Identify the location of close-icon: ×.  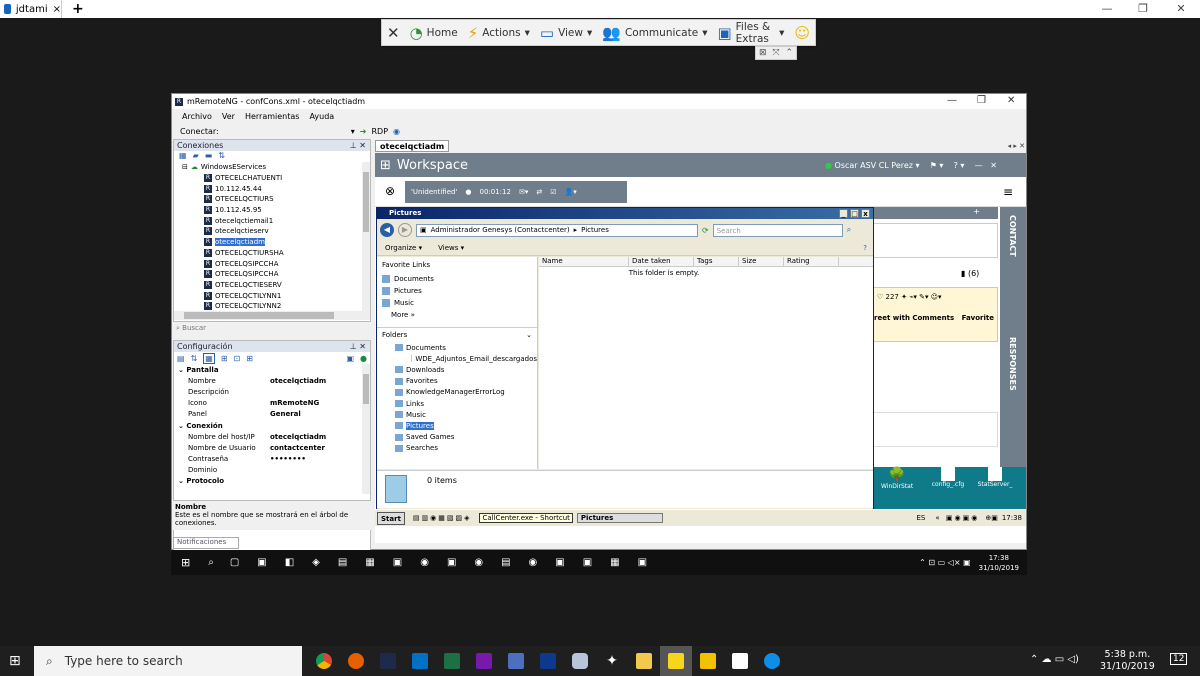
(57, 9).